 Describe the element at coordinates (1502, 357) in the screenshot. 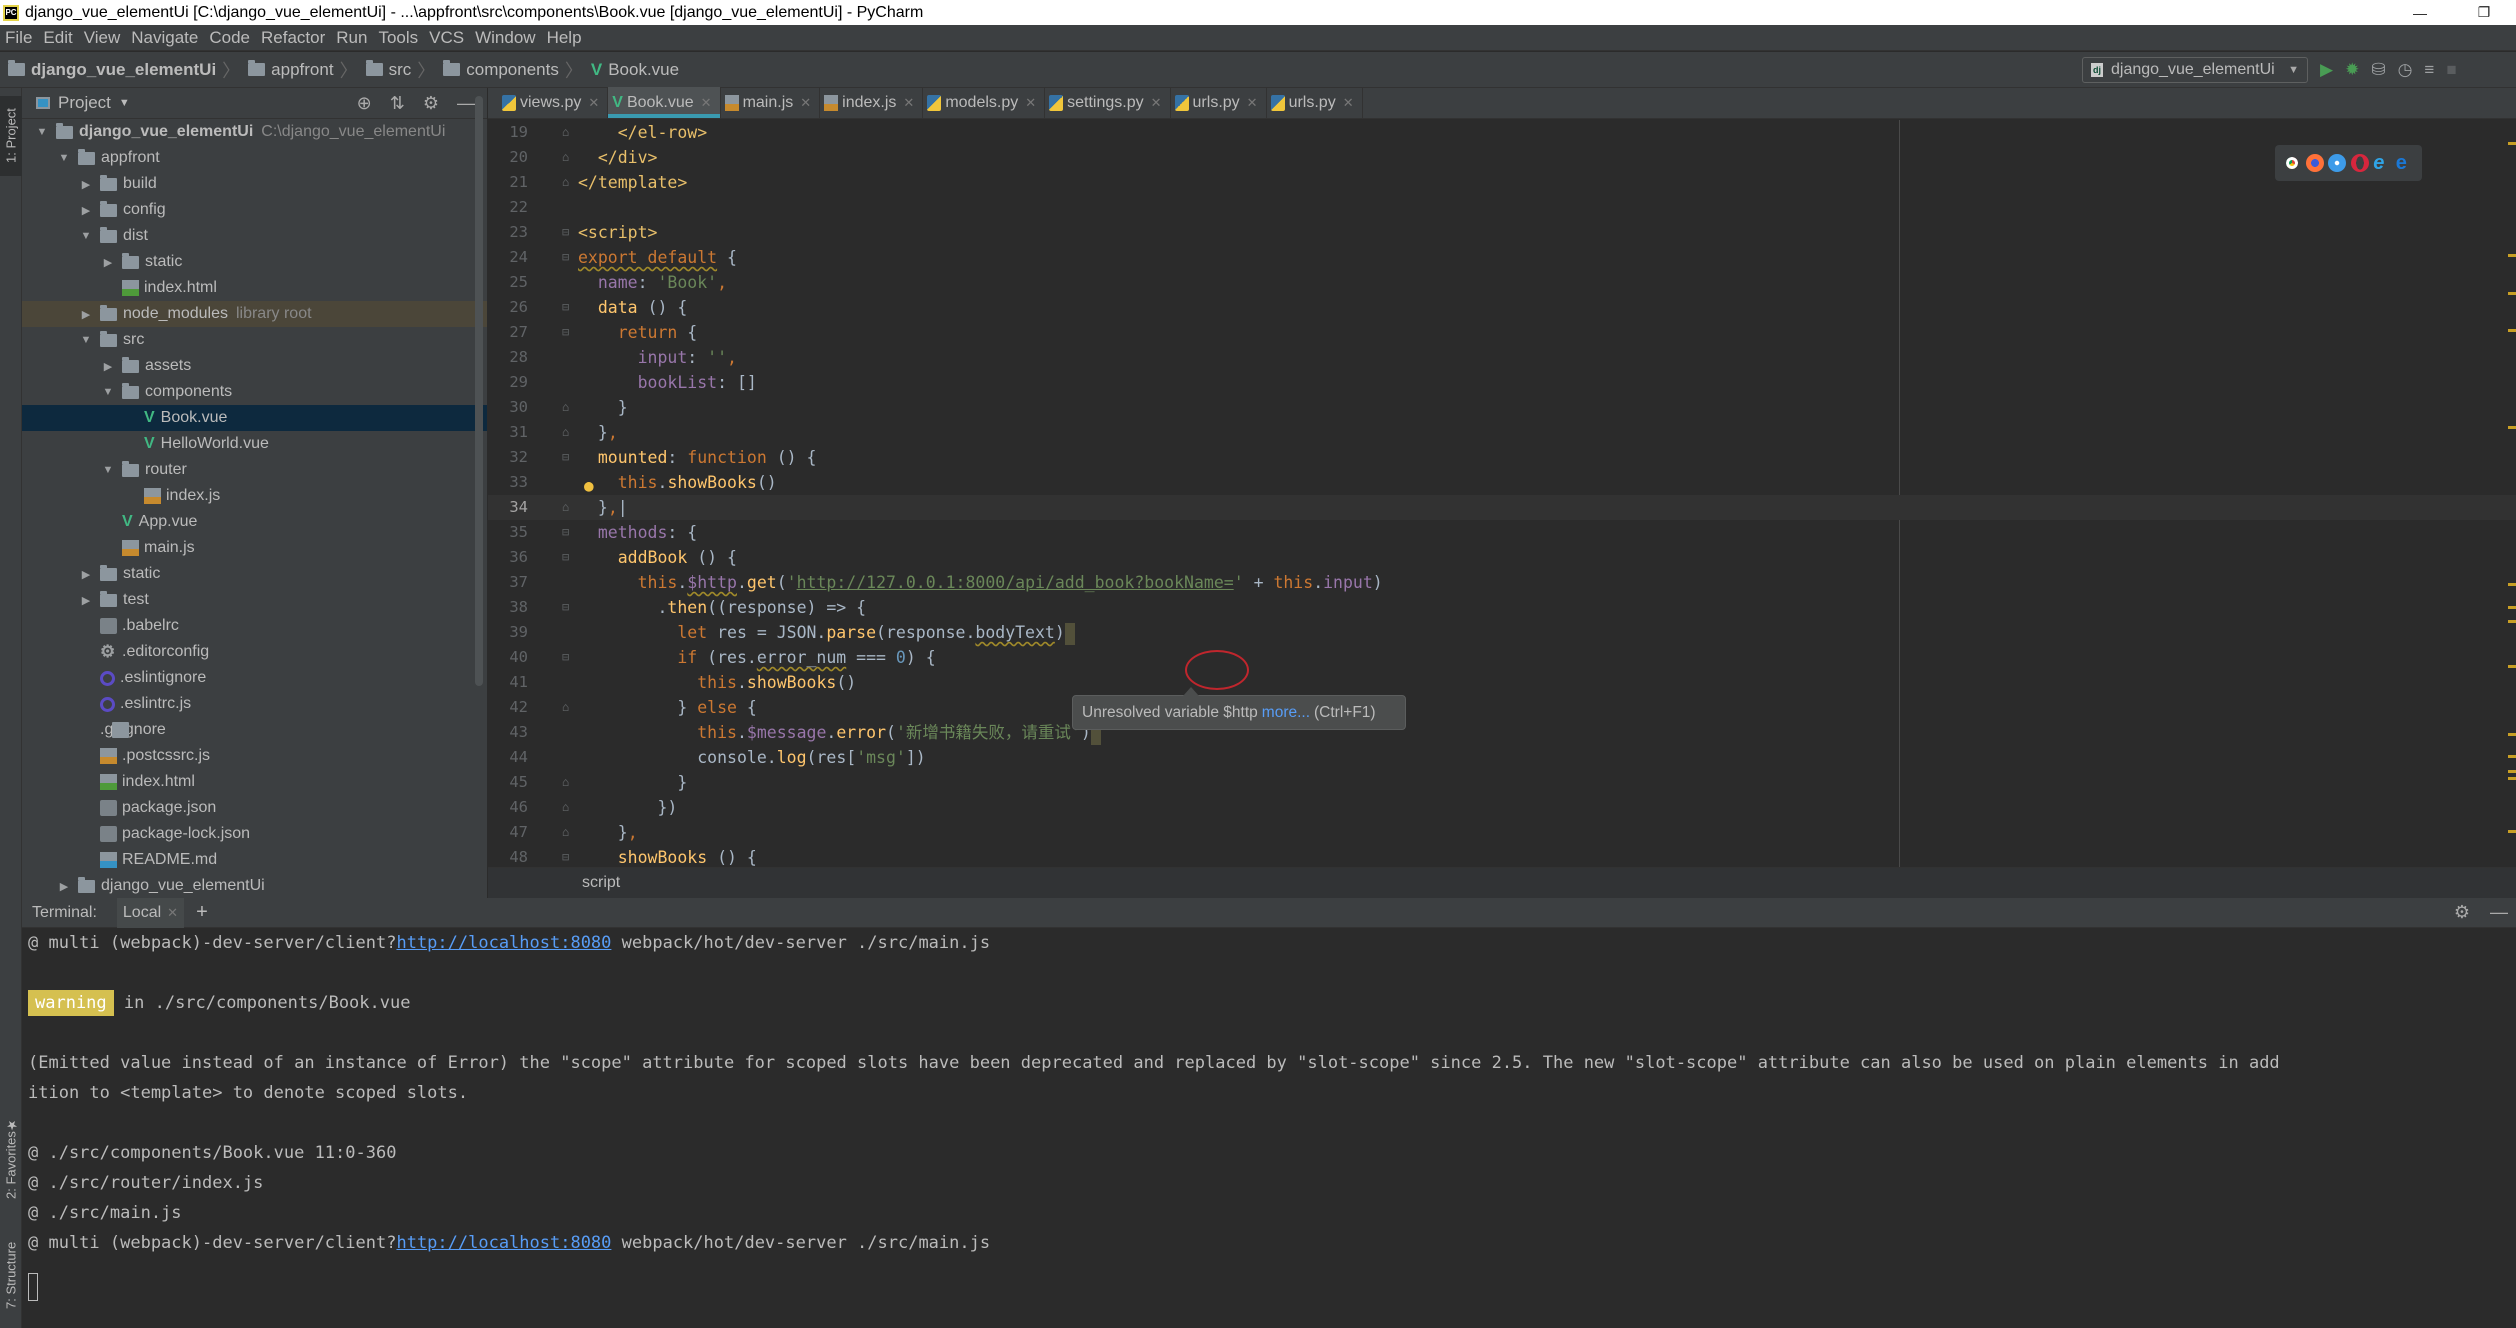

I see `code-line: 28 input: '',` at that location.